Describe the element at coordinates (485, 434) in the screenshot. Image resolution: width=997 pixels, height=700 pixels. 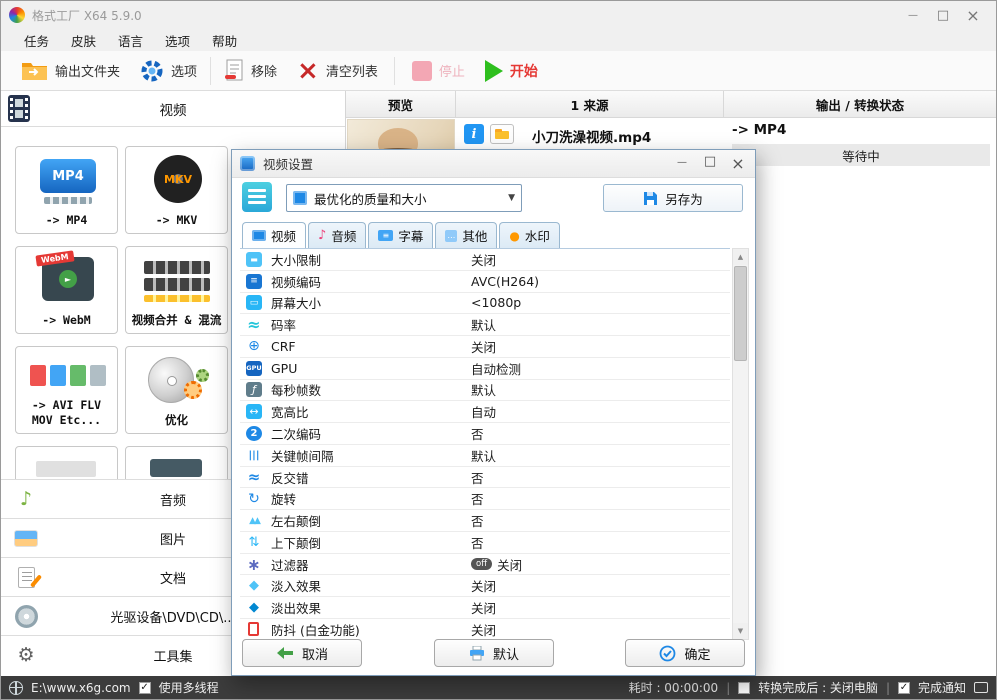
I see `setting-row-two-pass: 二次编码 否` at that location.